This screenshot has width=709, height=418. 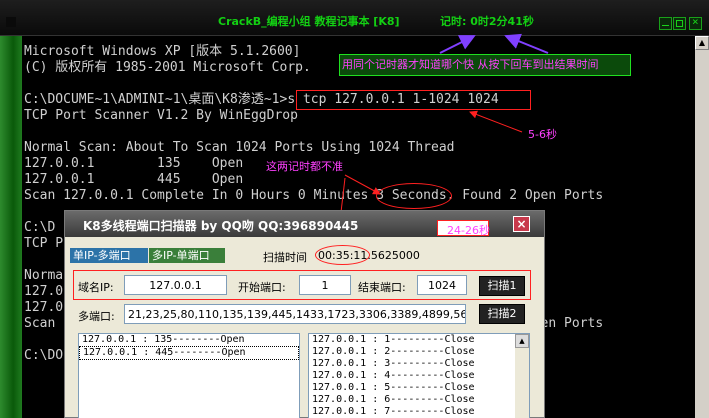 I want to click on console-line: Norma, so click(x=44, y=275).